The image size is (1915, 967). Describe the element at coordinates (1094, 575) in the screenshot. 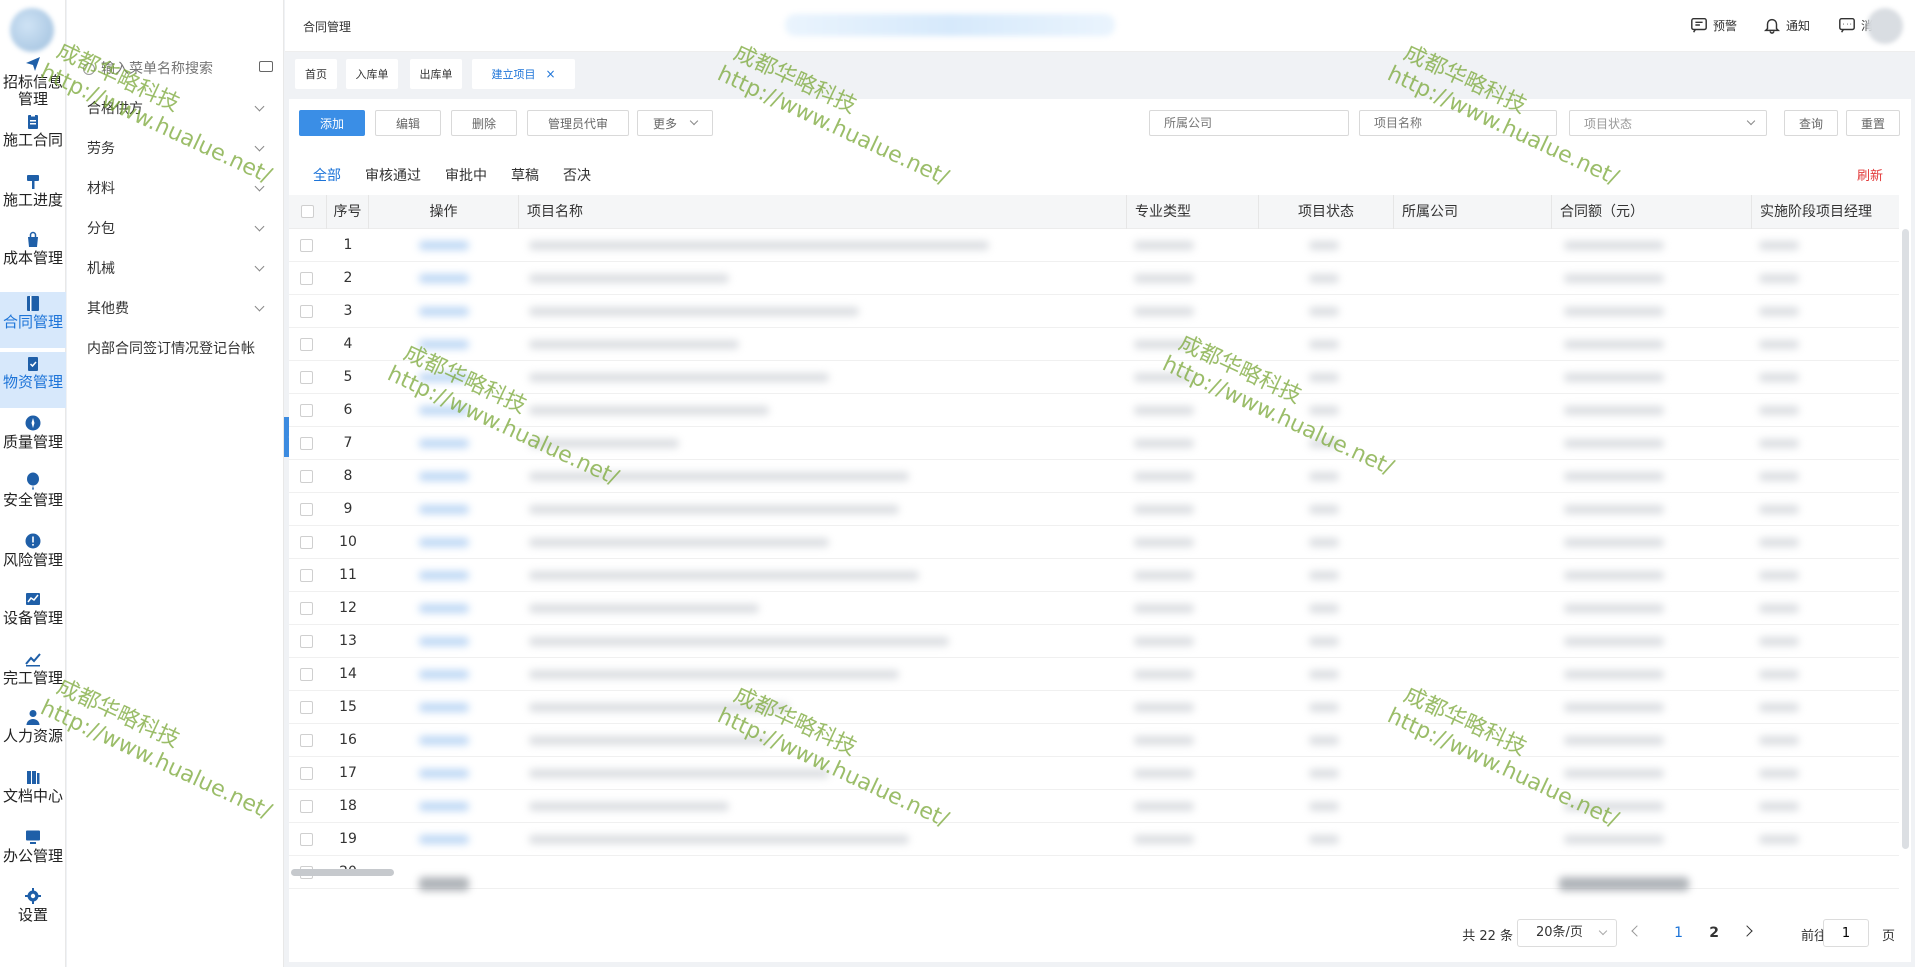

I see `table-row: 11` at that location.